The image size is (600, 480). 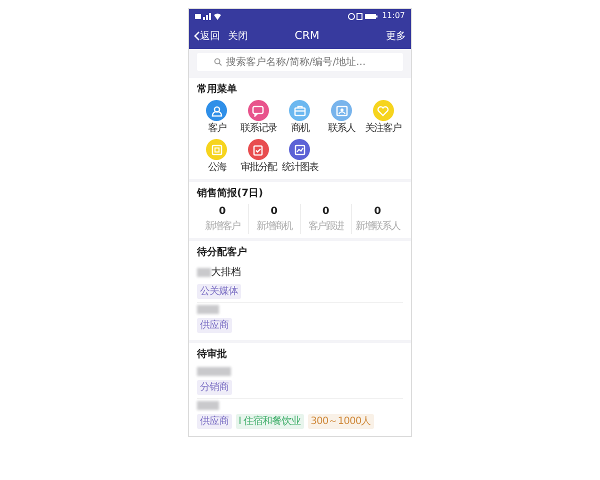 I want to click on menu-item: 统计图表, so click(x=300, y=157).